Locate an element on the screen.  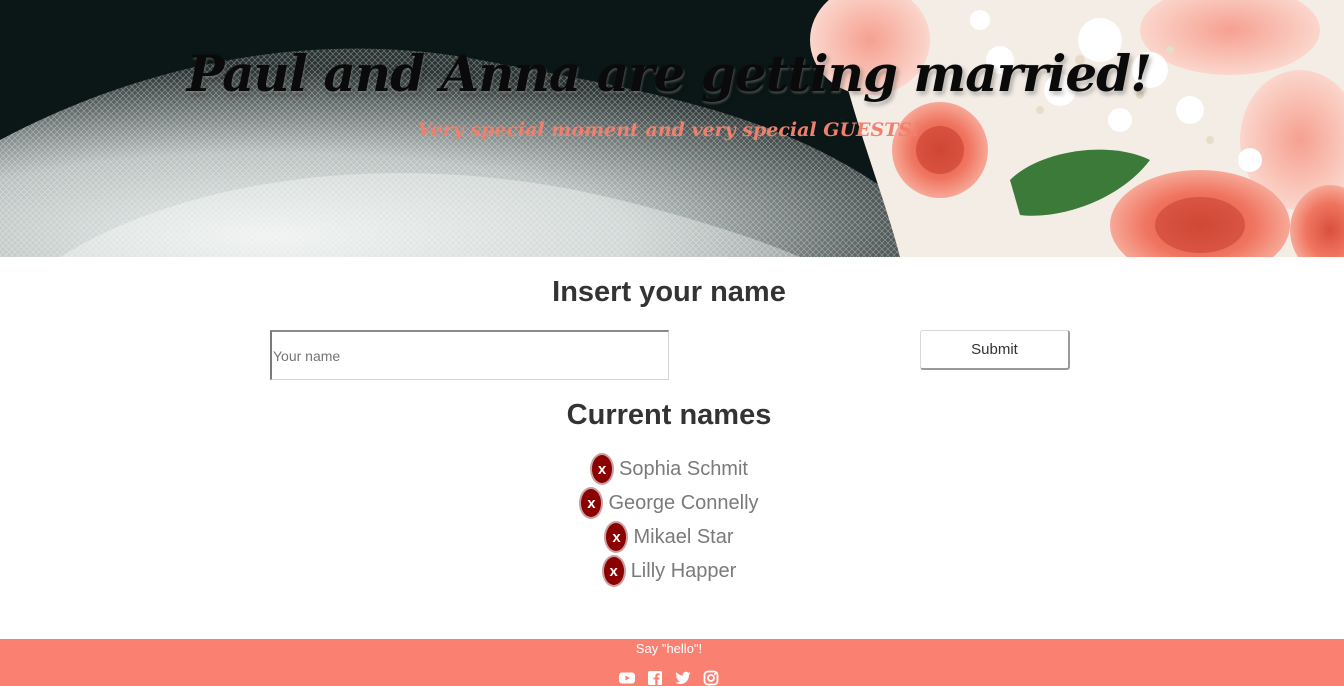
twitter-icon is located at coordinates (683, 678).